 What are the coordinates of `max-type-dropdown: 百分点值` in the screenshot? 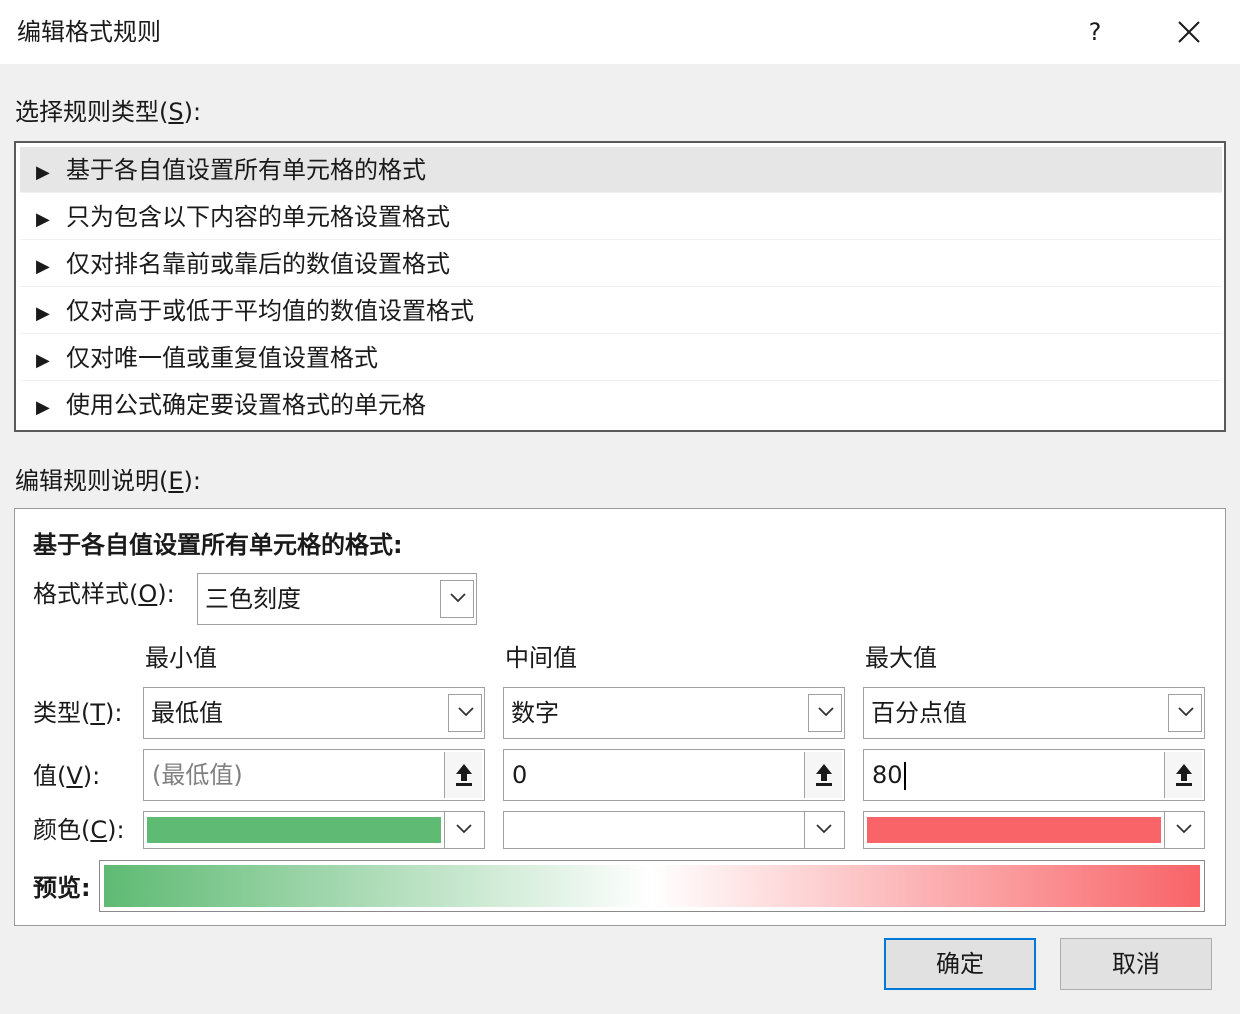 It's located at (1034, 713).